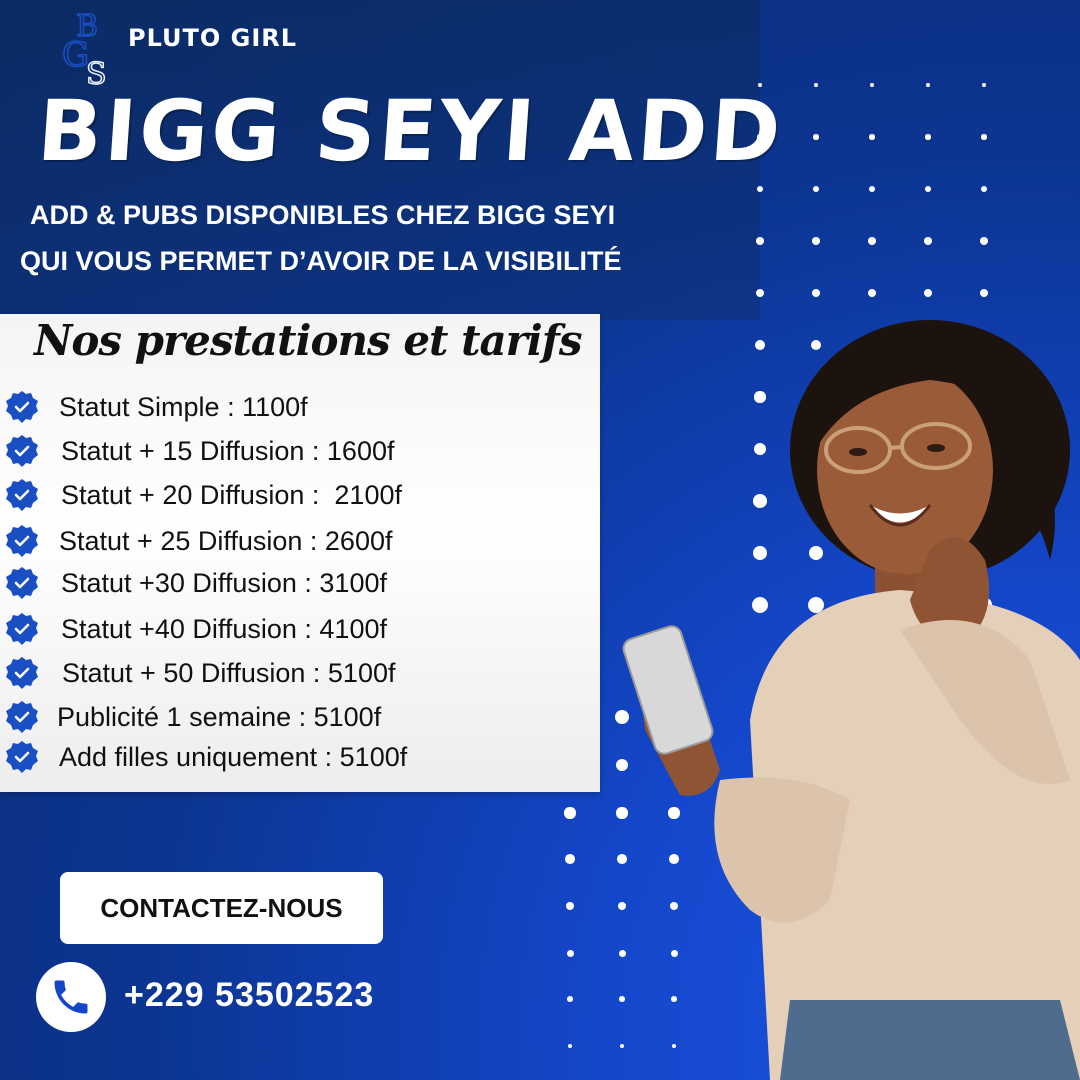 This screenshot has height=1080, width=1080. Describe the element at coordinates (229, 672) in the screenshot. I see `pricing-item-label: Statut + 50 Diffusion : 5100f` at that location.